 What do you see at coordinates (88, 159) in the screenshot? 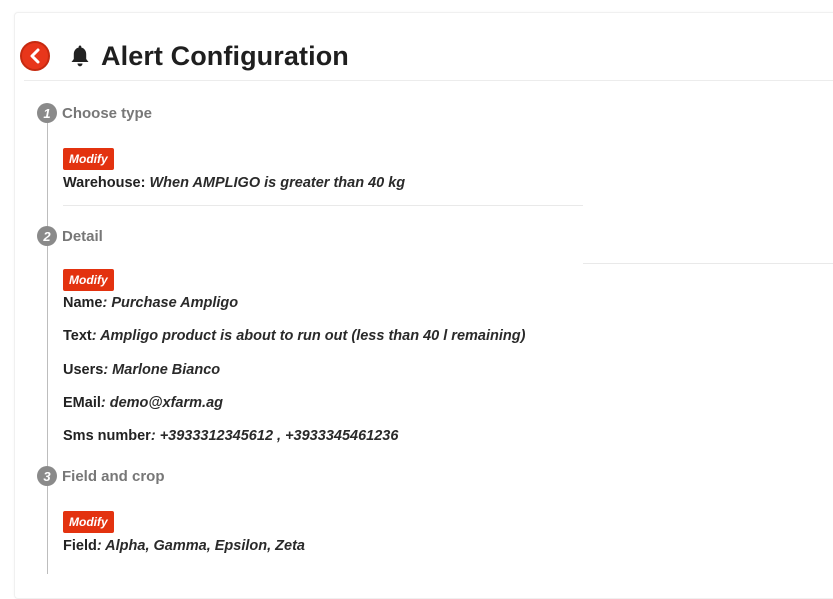
I see `step-1-modify-button: Modify` at bounding box center [88, 159].